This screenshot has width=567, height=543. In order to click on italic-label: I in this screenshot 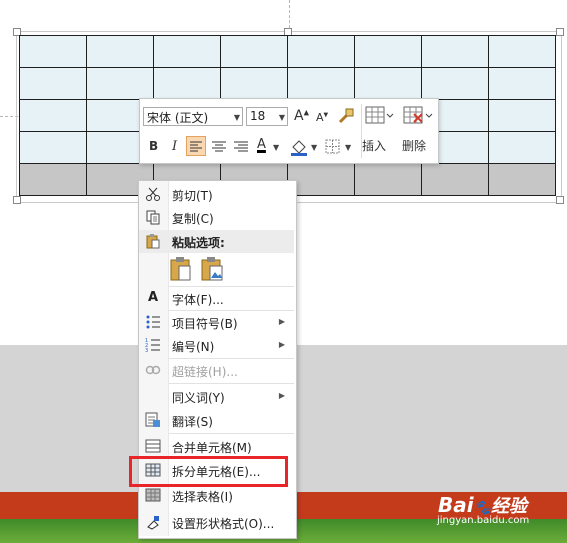, I will do `click(175, 146)`.